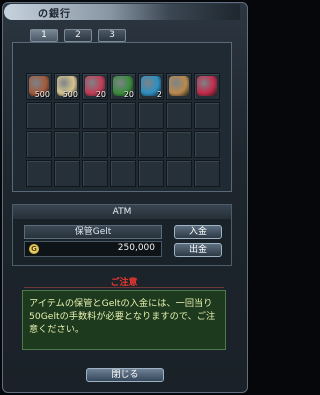 The width and height of the screenshot is (320, 395). What do you see at coordinates (125, 375) in the screenshot?
I see `close-button: 閉じる` at bounding box center [125, 375].